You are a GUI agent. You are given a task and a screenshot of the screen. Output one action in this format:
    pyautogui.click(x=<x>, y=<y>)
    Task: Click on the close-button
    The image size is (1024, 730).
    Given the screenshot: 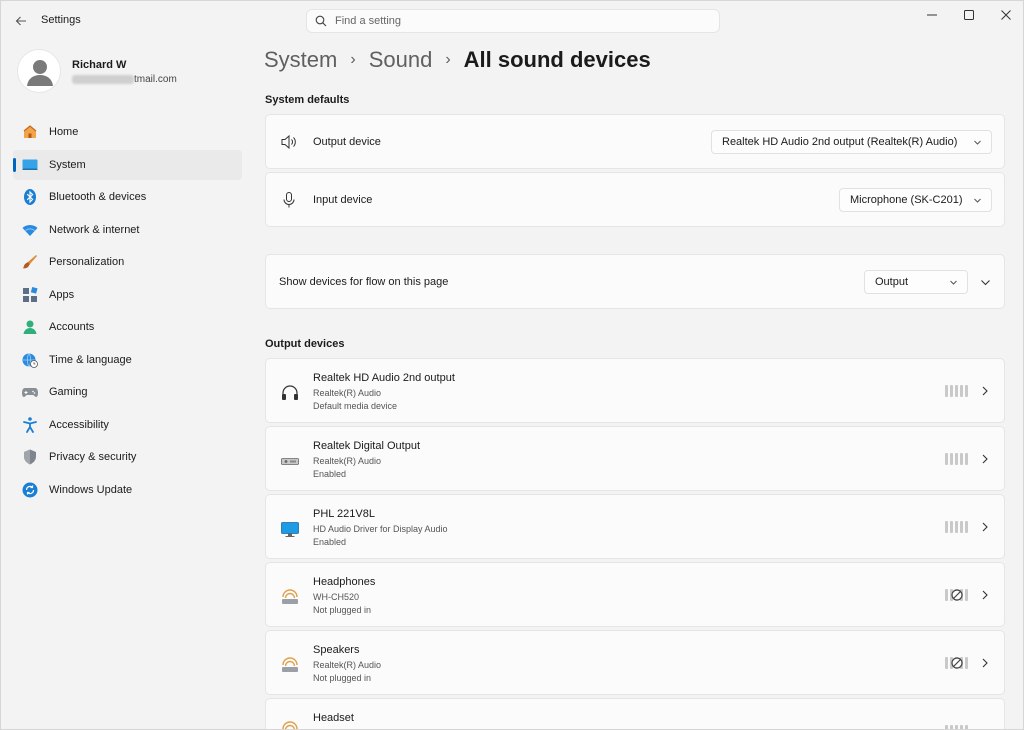 What is the action you would take?
    pyautogui.click(x=1003, y=15)
    